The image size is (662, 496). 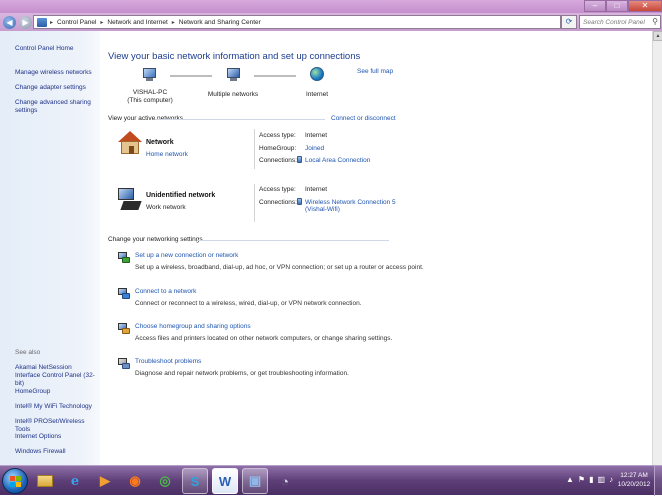 What do you see at coordinates (124, 329) in the screenshot?
I see `homegroup-sharing-icon` at bounding box center [124, 329].